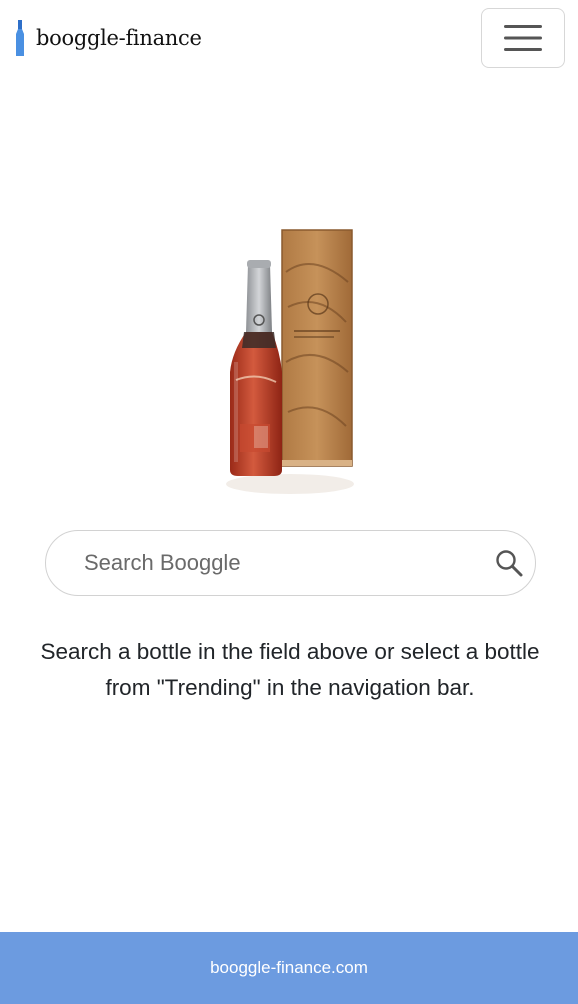  I want to click on bottle-logo-icon, so click(20, 38).